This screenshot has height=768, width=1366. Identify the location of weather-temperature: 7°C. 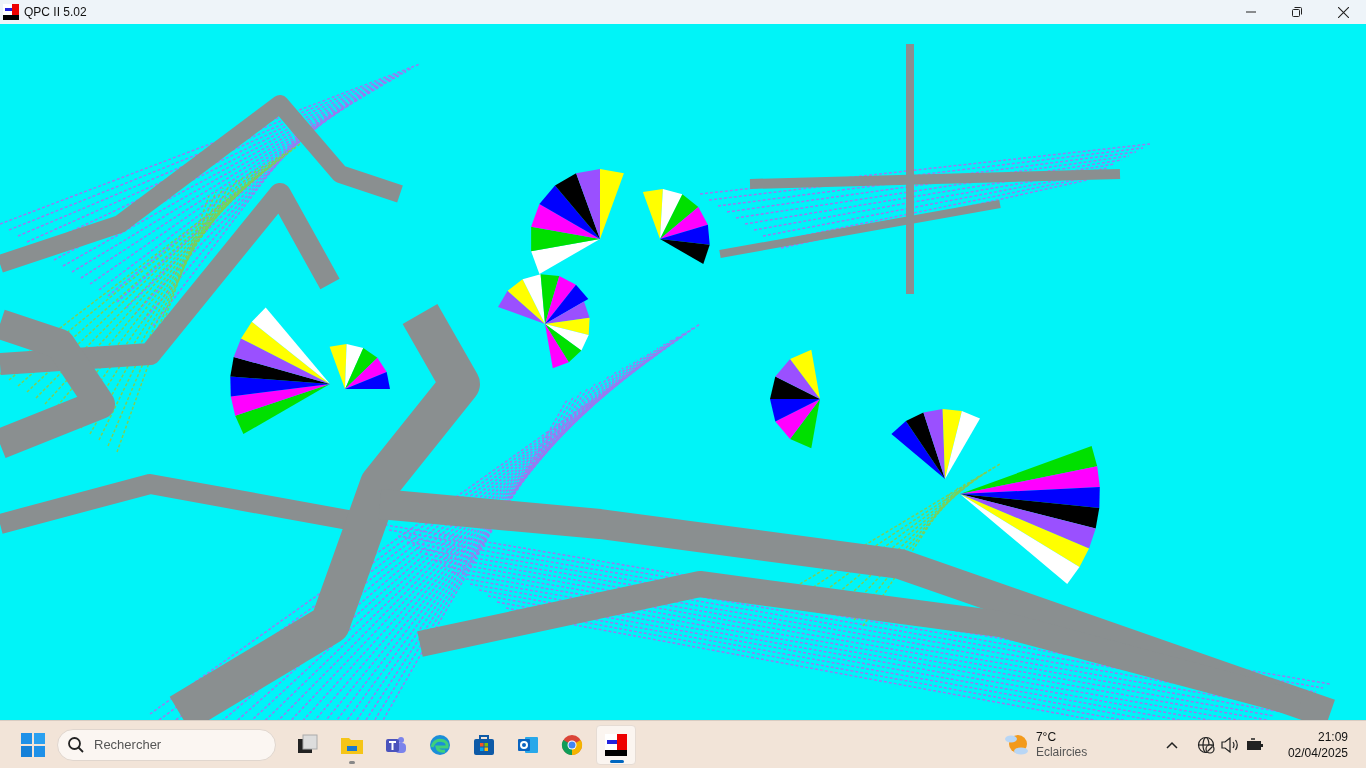
(1046, 737).